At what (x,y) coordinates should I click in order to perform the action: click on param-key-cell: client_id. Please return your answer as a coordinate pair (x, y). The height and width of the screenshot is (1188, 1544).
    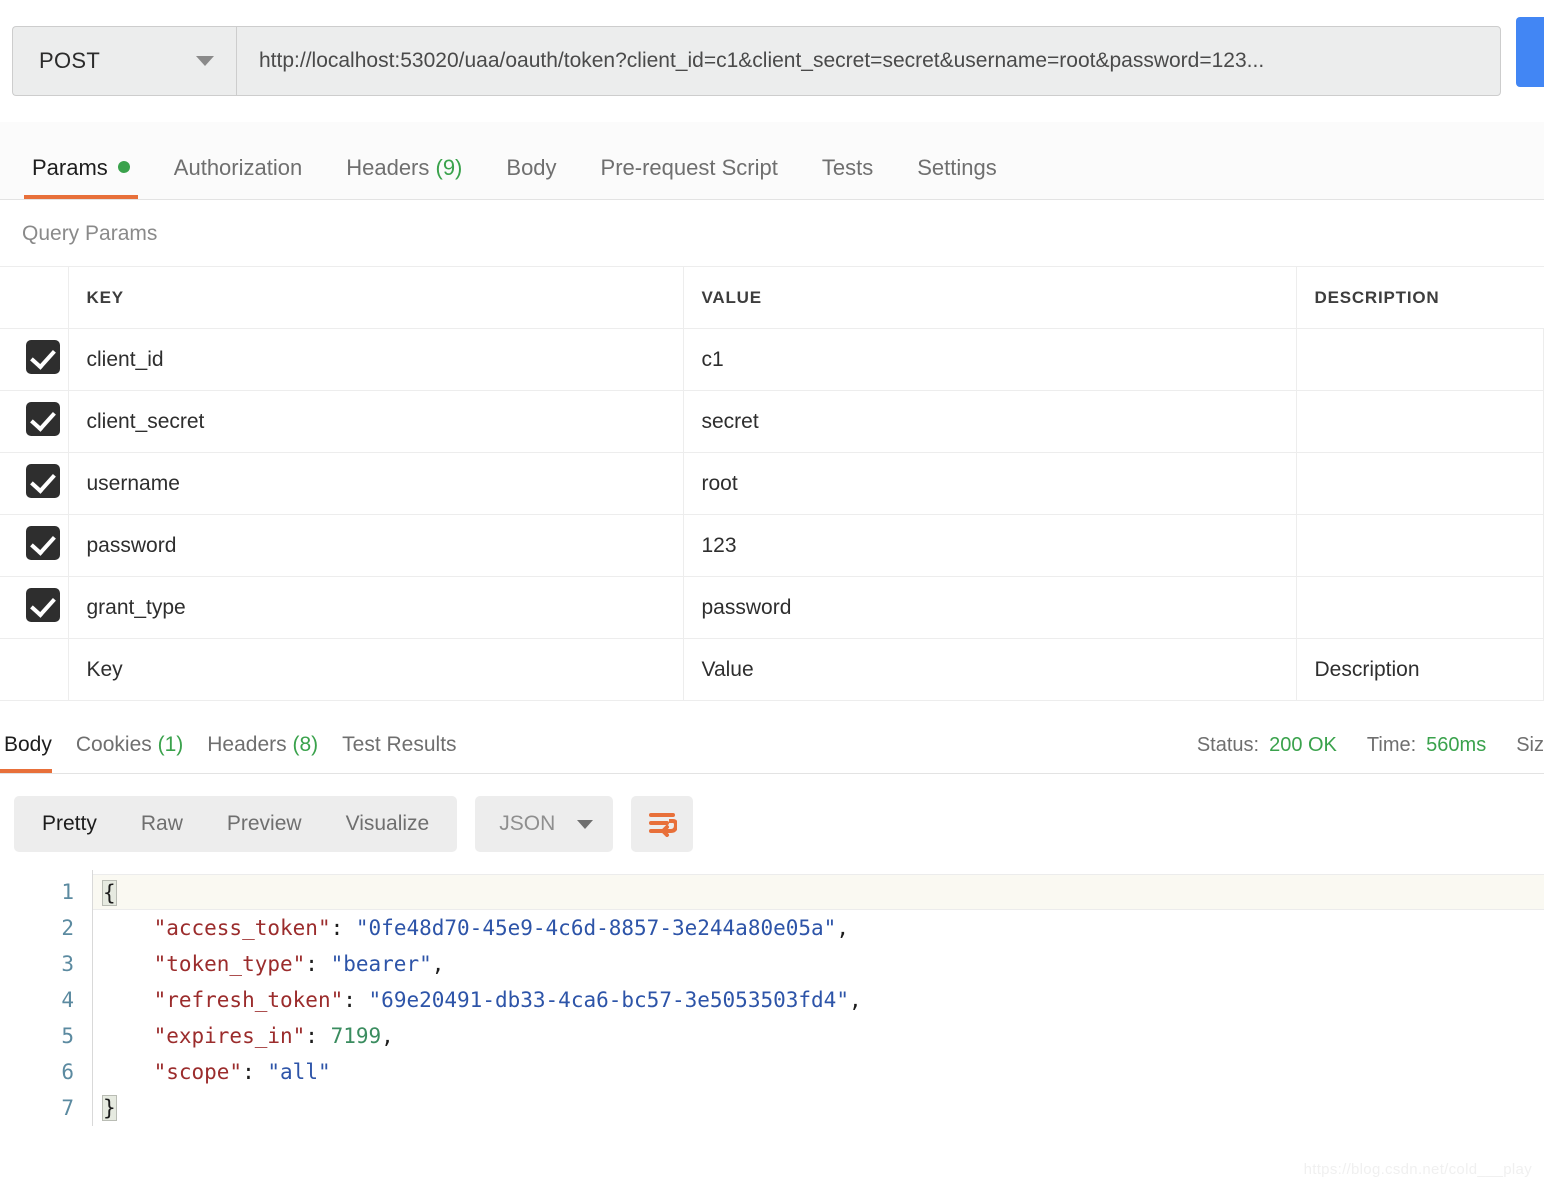
    Looking at the image, I should click on (376, 359).